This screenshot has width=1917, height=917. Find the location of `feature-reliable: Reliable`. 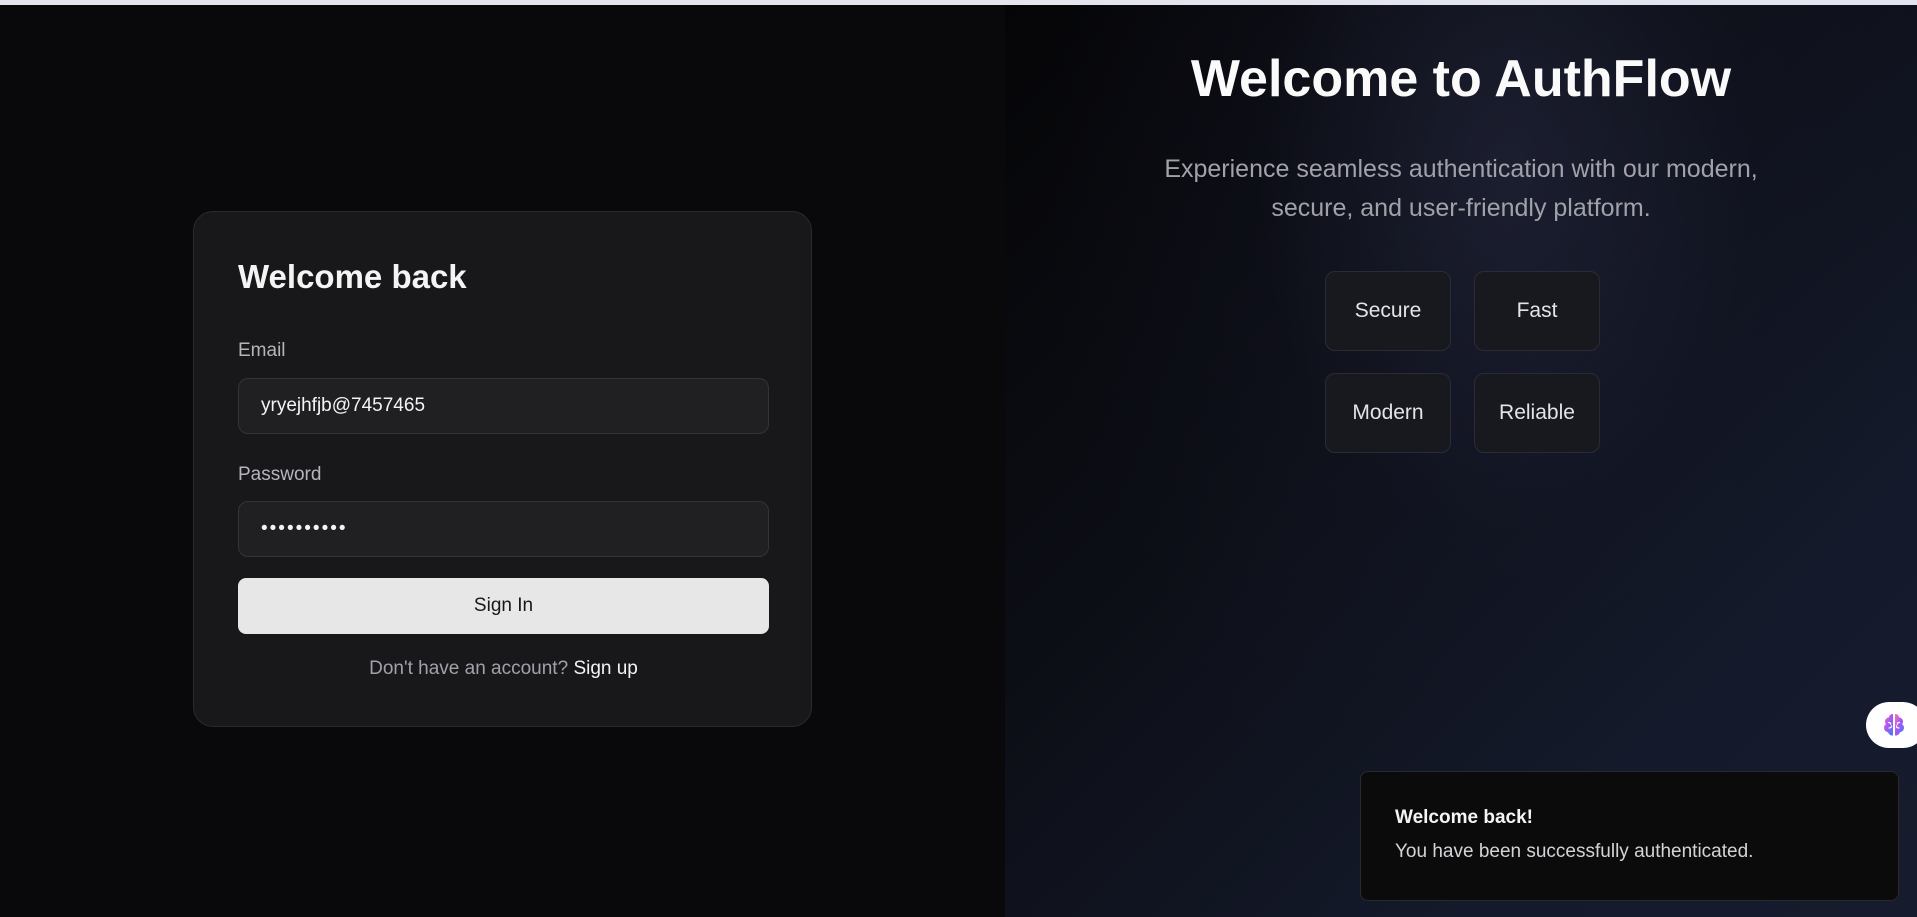

feature-reliable: Reliable is located at coordinates (1537, 413).